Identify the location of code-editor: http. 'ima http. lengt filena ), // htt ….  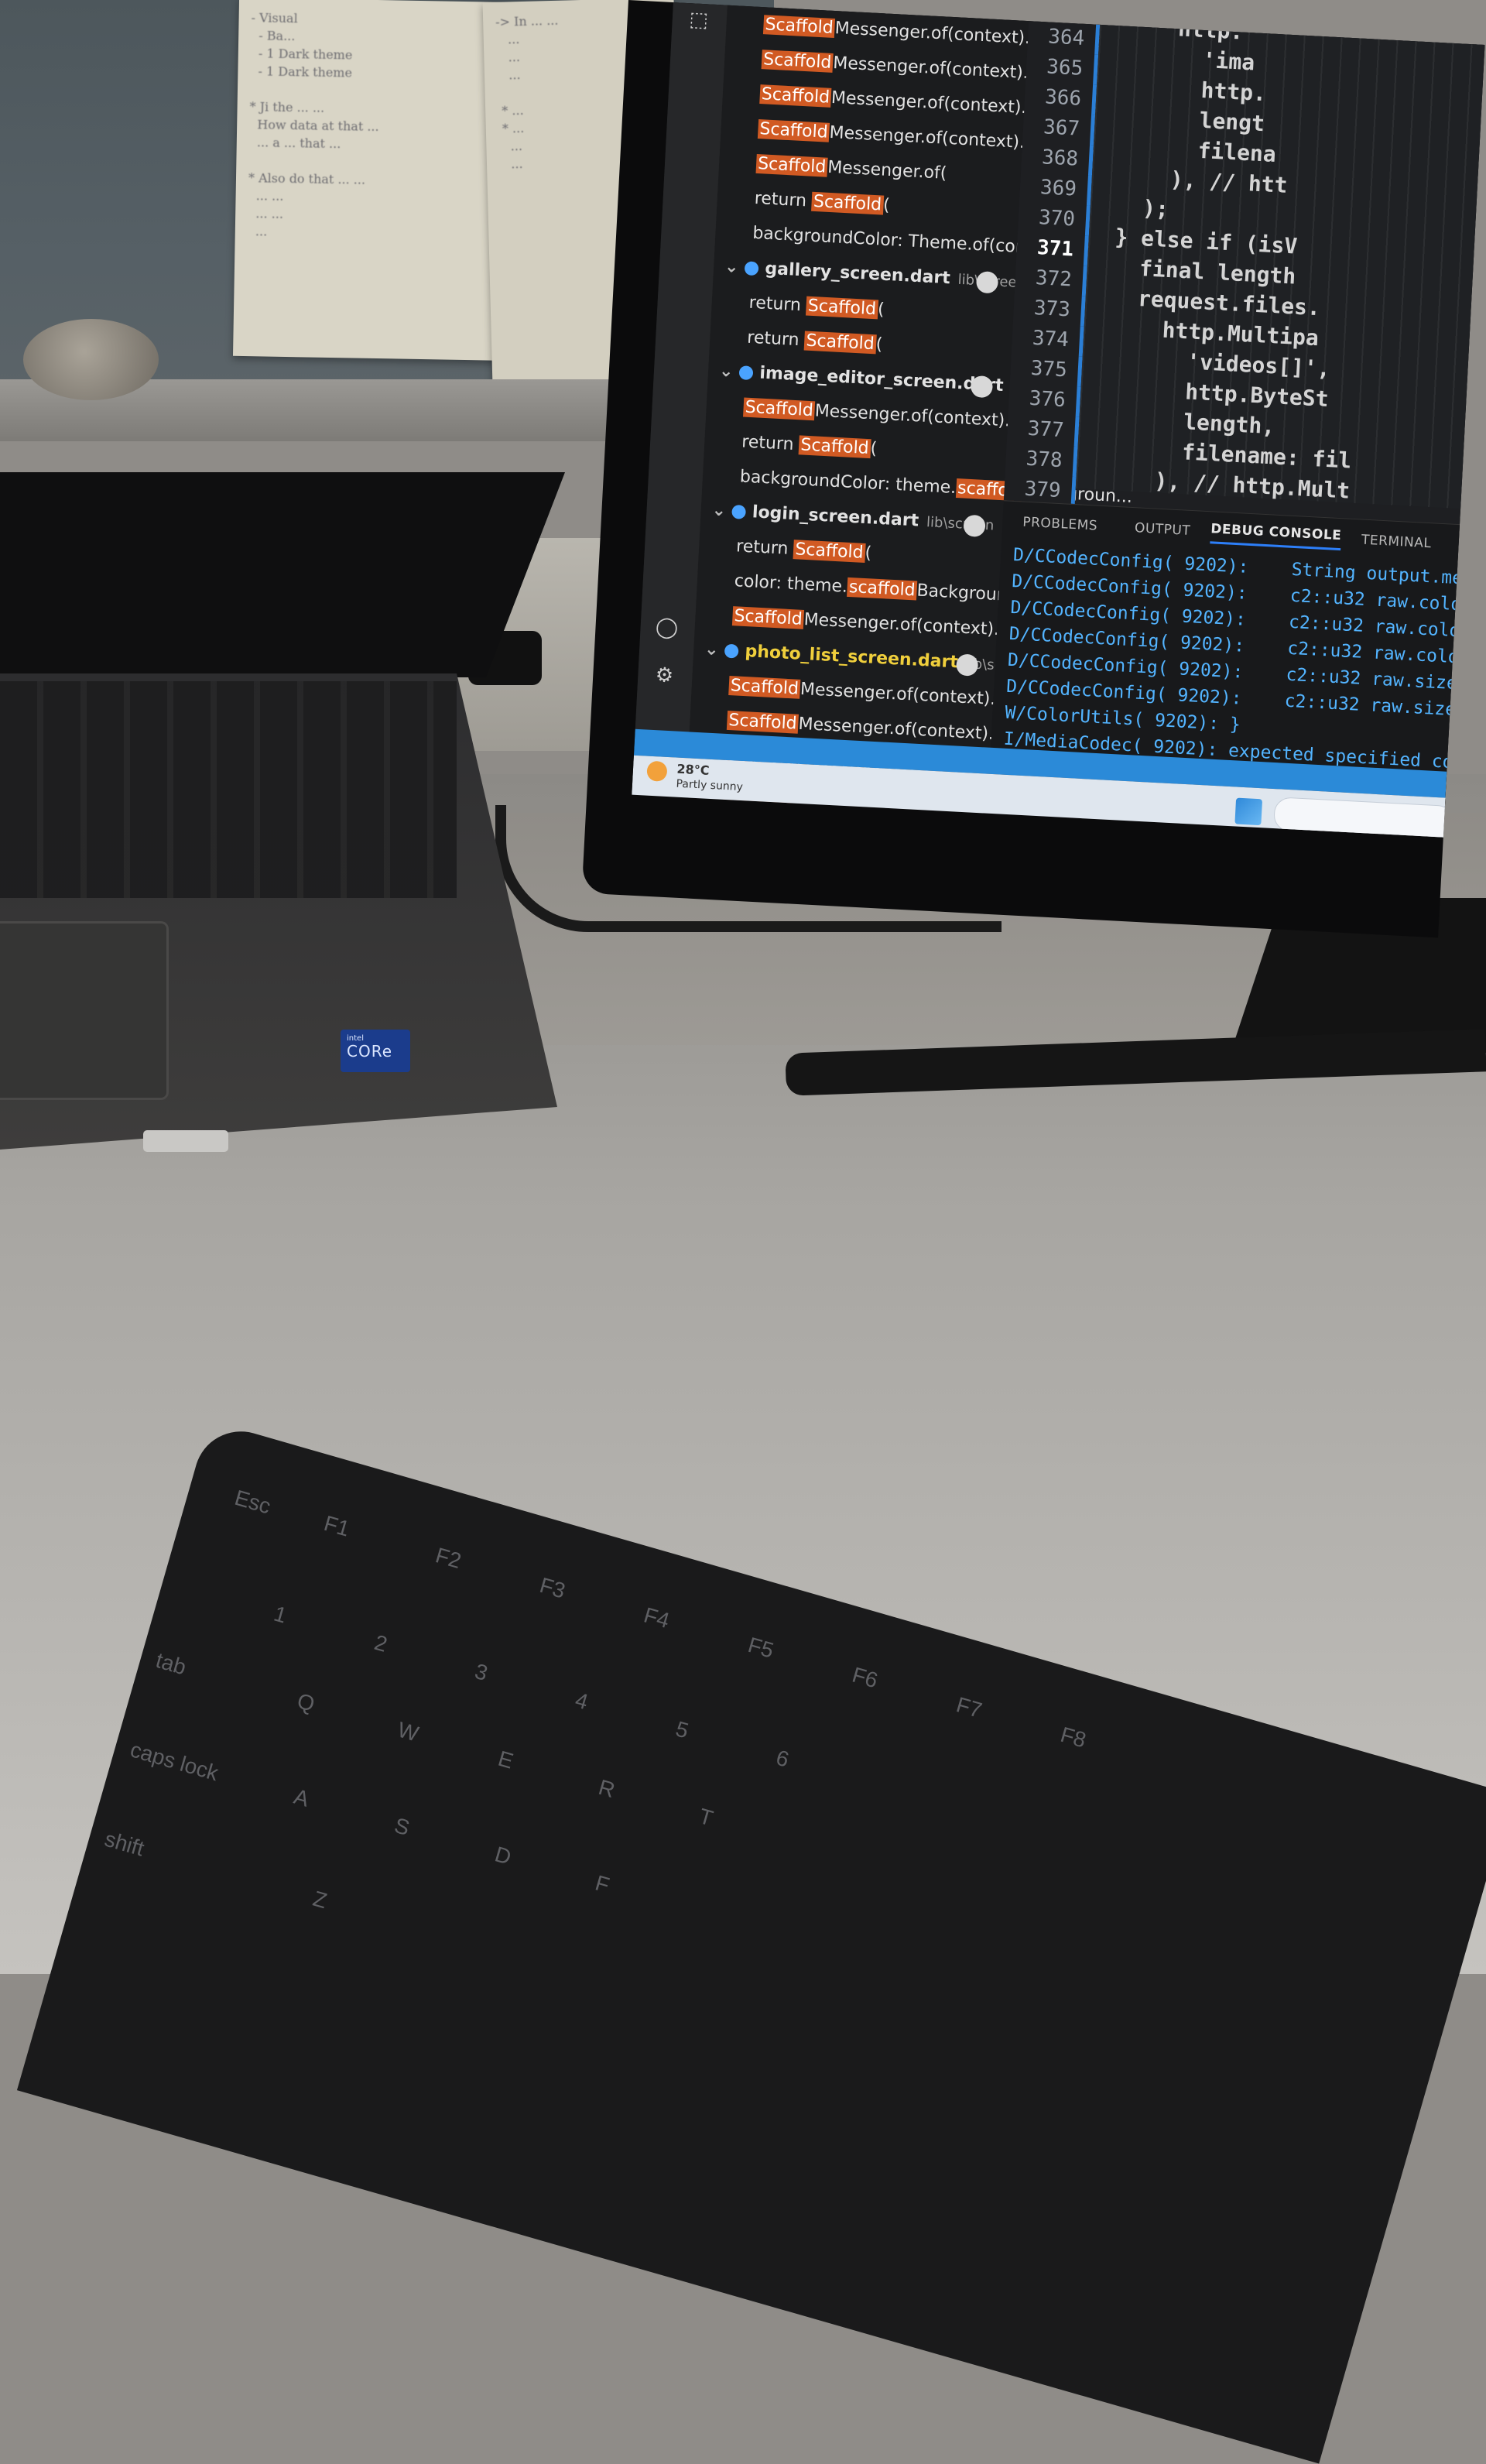
(1280, 259).